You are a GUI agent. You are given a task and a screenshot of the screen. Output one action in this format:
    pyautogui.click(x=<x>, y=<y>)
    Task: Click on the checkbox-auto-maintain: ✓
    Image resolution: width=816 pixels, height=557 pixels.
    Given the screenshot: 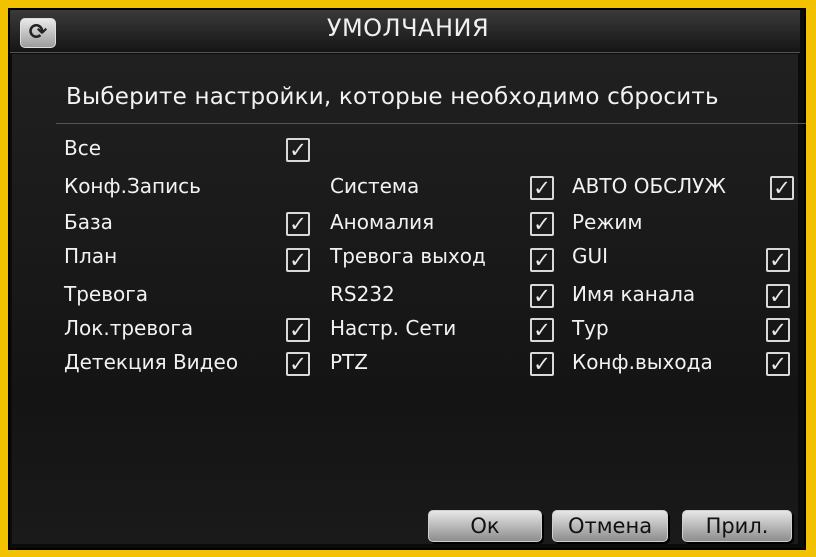 What is the action you would take?
    pyautogui.click(x=782, y=188)
    